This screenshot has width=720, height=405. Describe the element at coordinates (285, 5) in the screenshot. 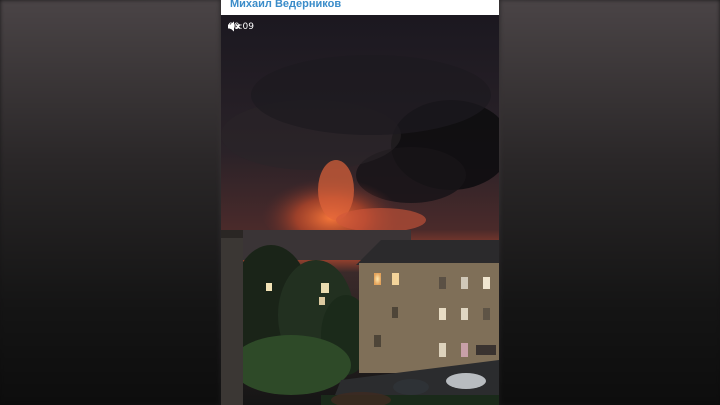

I see `author-name: Михаил Ведерников` at that location.